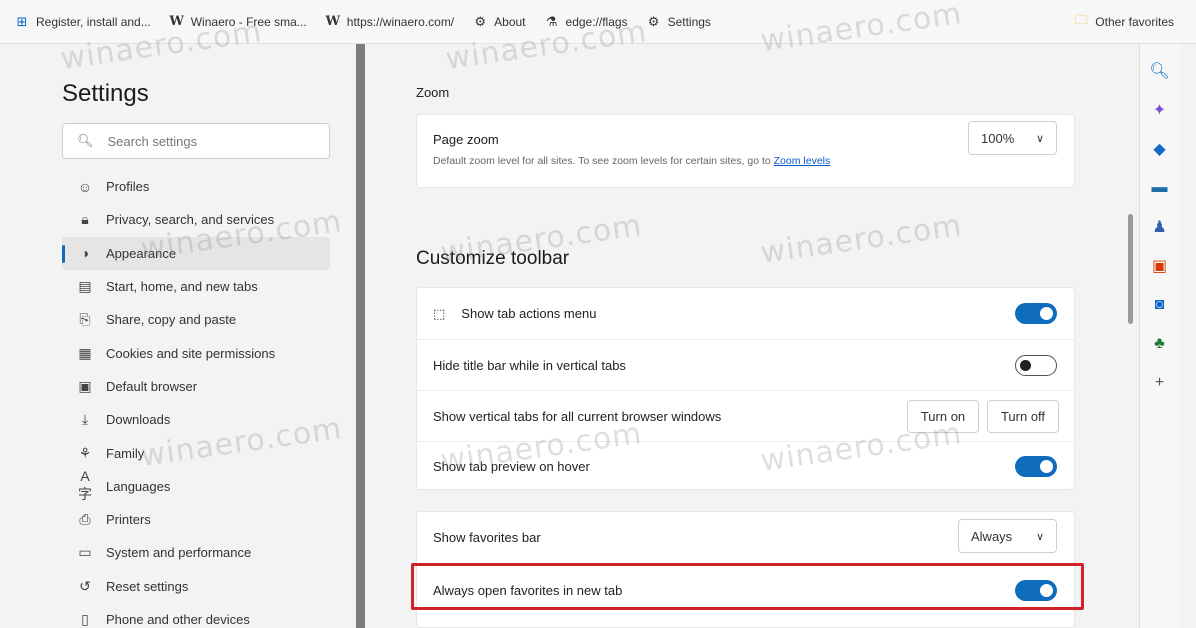 The image size is (1196, 628). Describe the element at coordinates (152, 386) in the screenshot. I see `sidebar-item-label: Default browser` at that location.